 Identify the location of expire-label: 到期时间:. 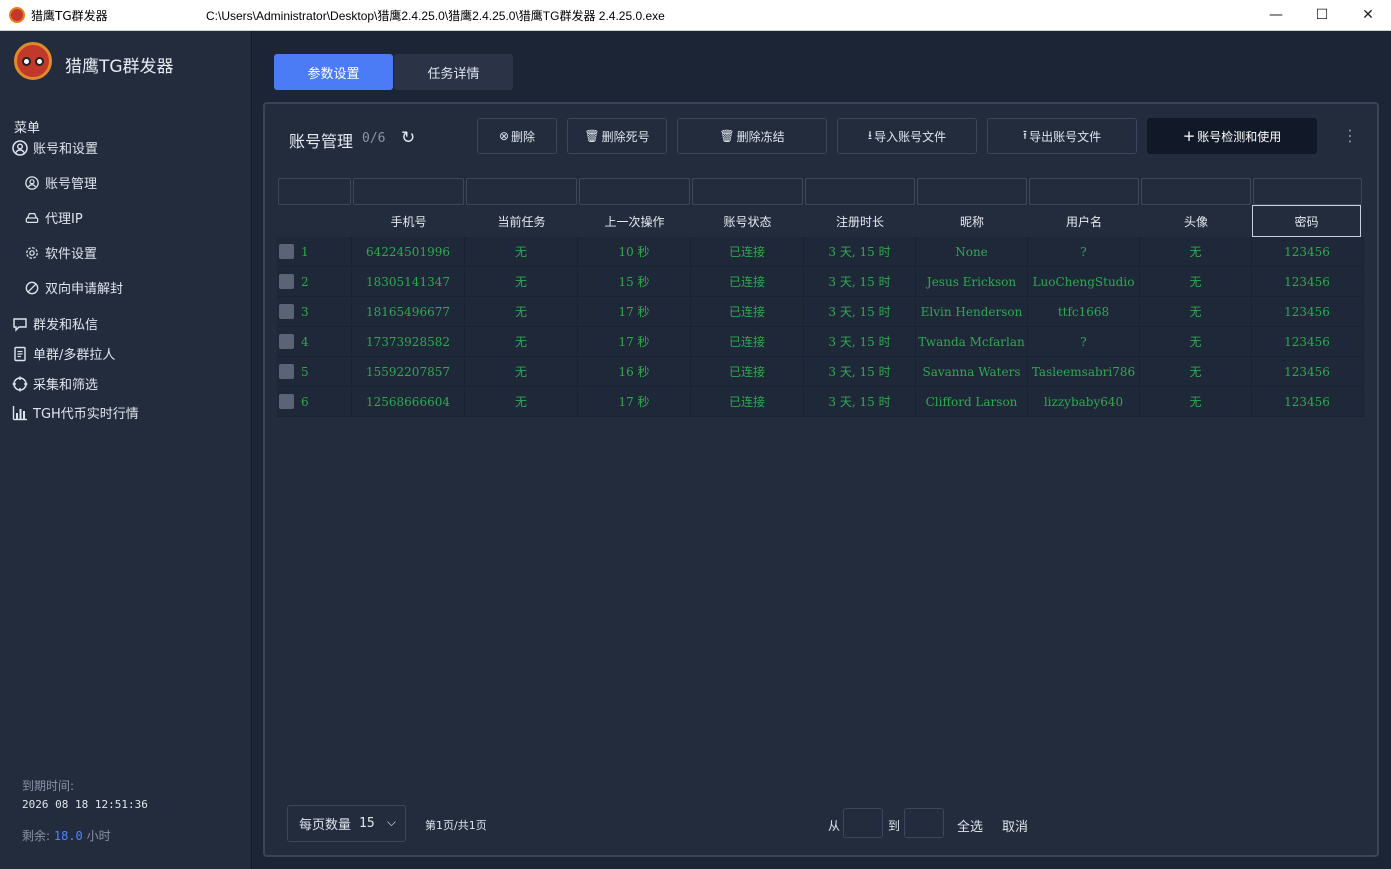
(48, 786).